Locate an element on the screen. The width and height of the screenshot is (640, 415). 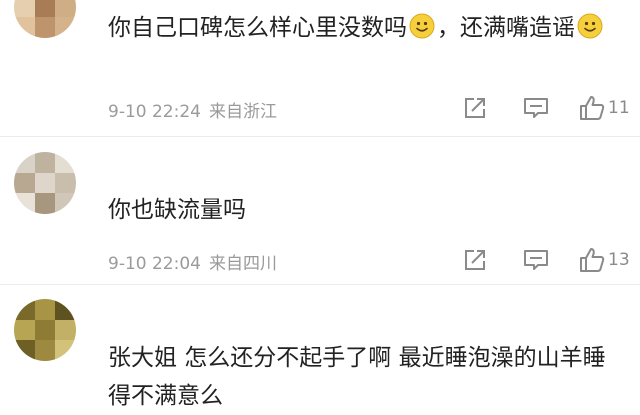
comment-date: 9-10 22:24 is located at coordinates (154, 112).